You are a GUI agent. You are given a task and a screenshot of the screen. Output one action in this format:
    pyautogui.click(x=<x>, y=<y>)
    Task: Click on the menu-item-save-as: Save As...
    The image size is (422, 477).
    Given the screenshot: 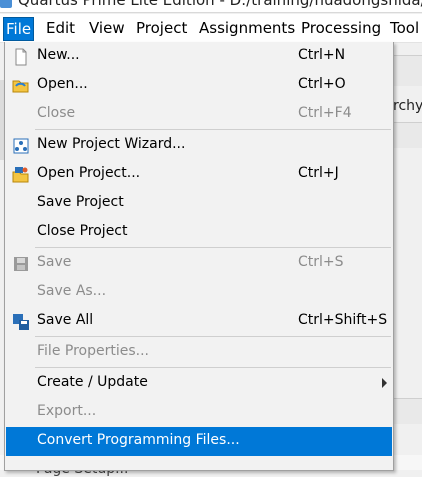 What is the action you would take?
    pyautogui.click(x=199, y=292)
    